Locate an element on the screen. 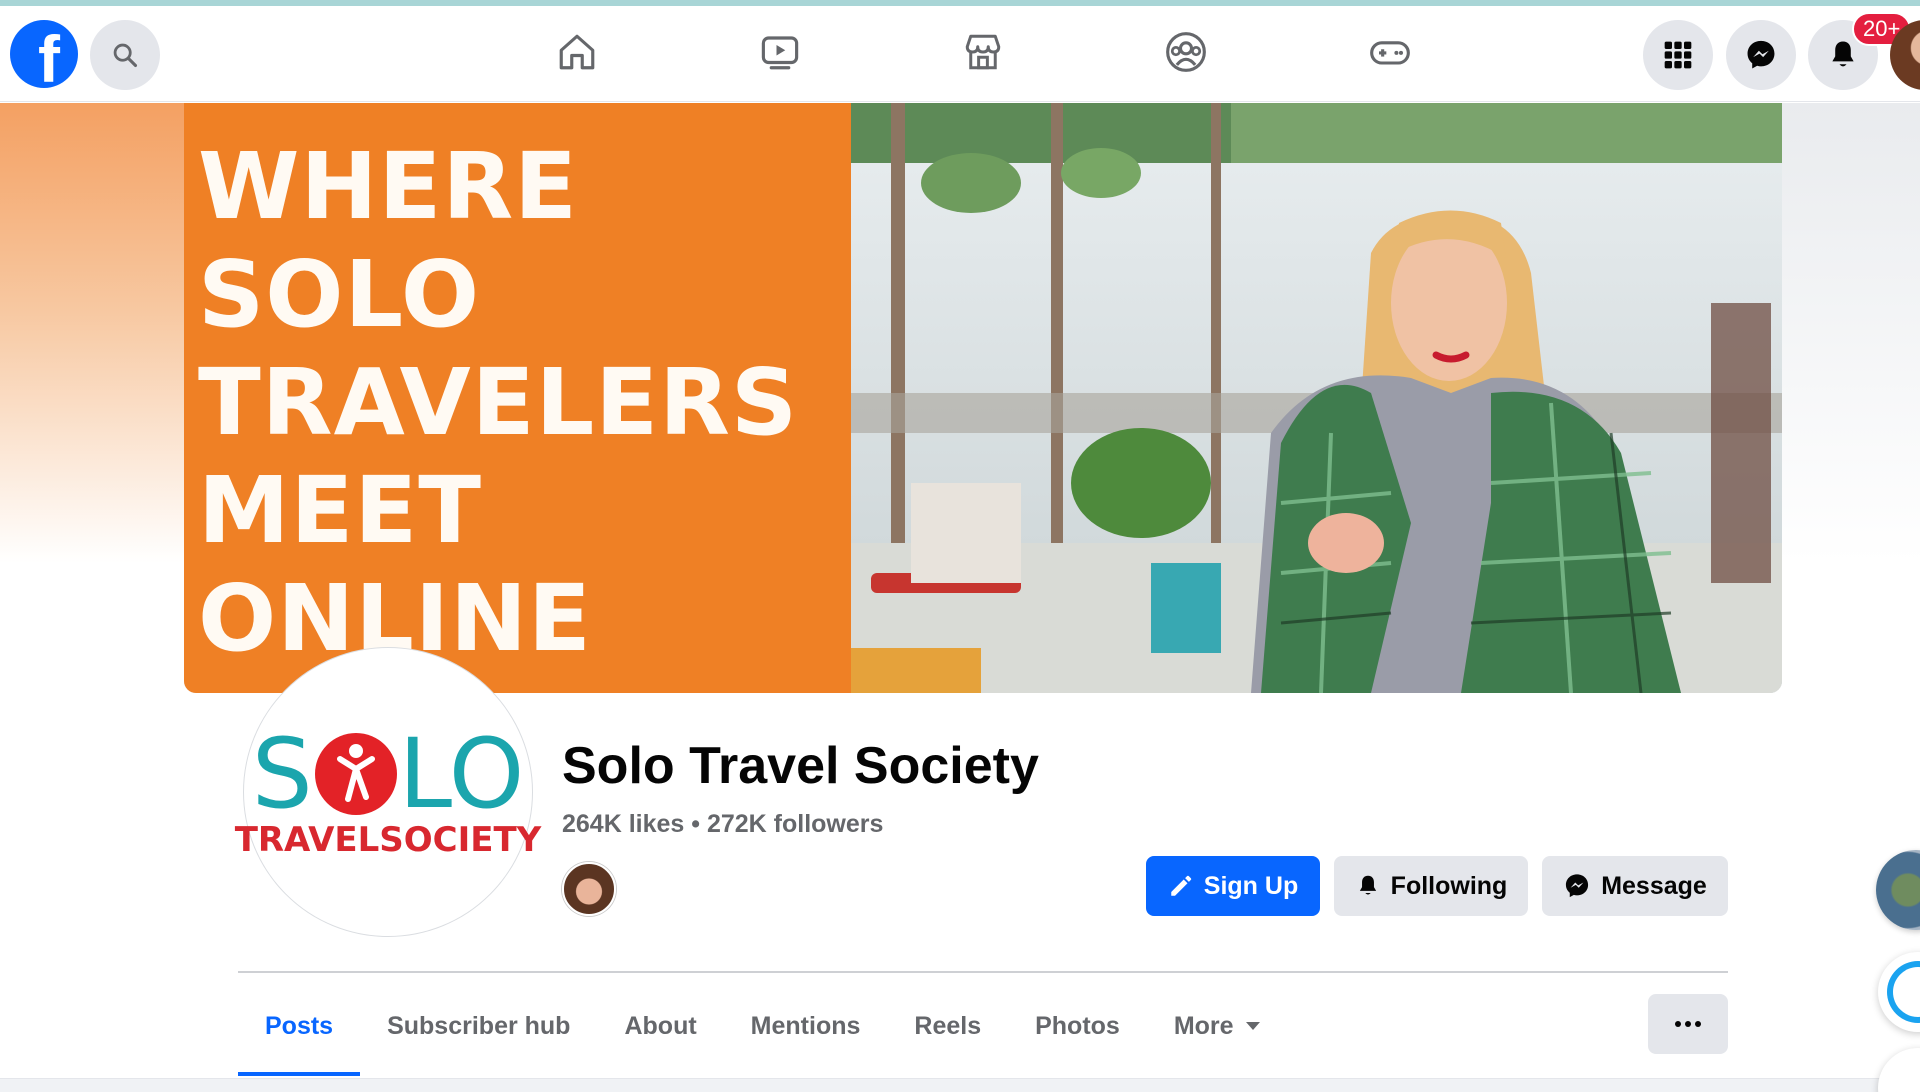  sign-up-label: Sign Up is located at coordinates (1251, 885).